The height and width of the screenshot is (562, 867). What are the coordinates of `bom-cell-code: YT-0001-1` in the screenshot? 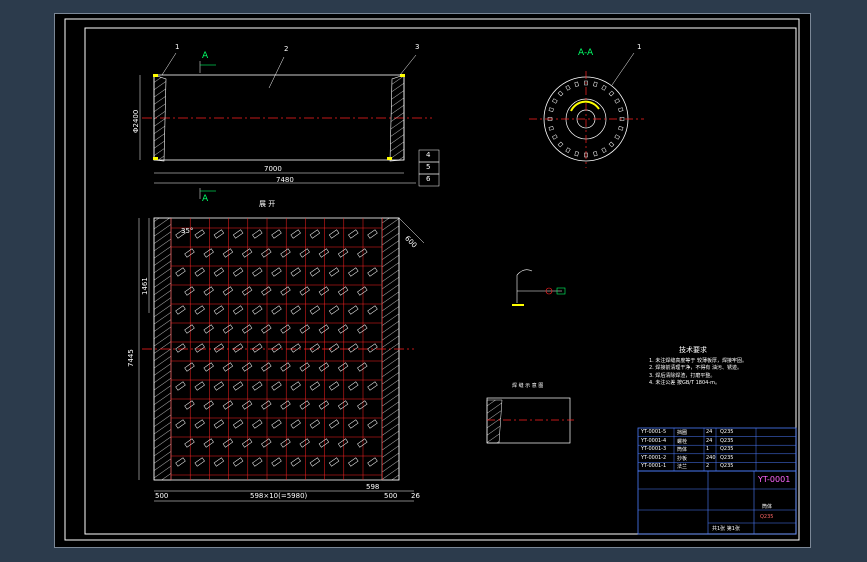 It's located at (654, 466).